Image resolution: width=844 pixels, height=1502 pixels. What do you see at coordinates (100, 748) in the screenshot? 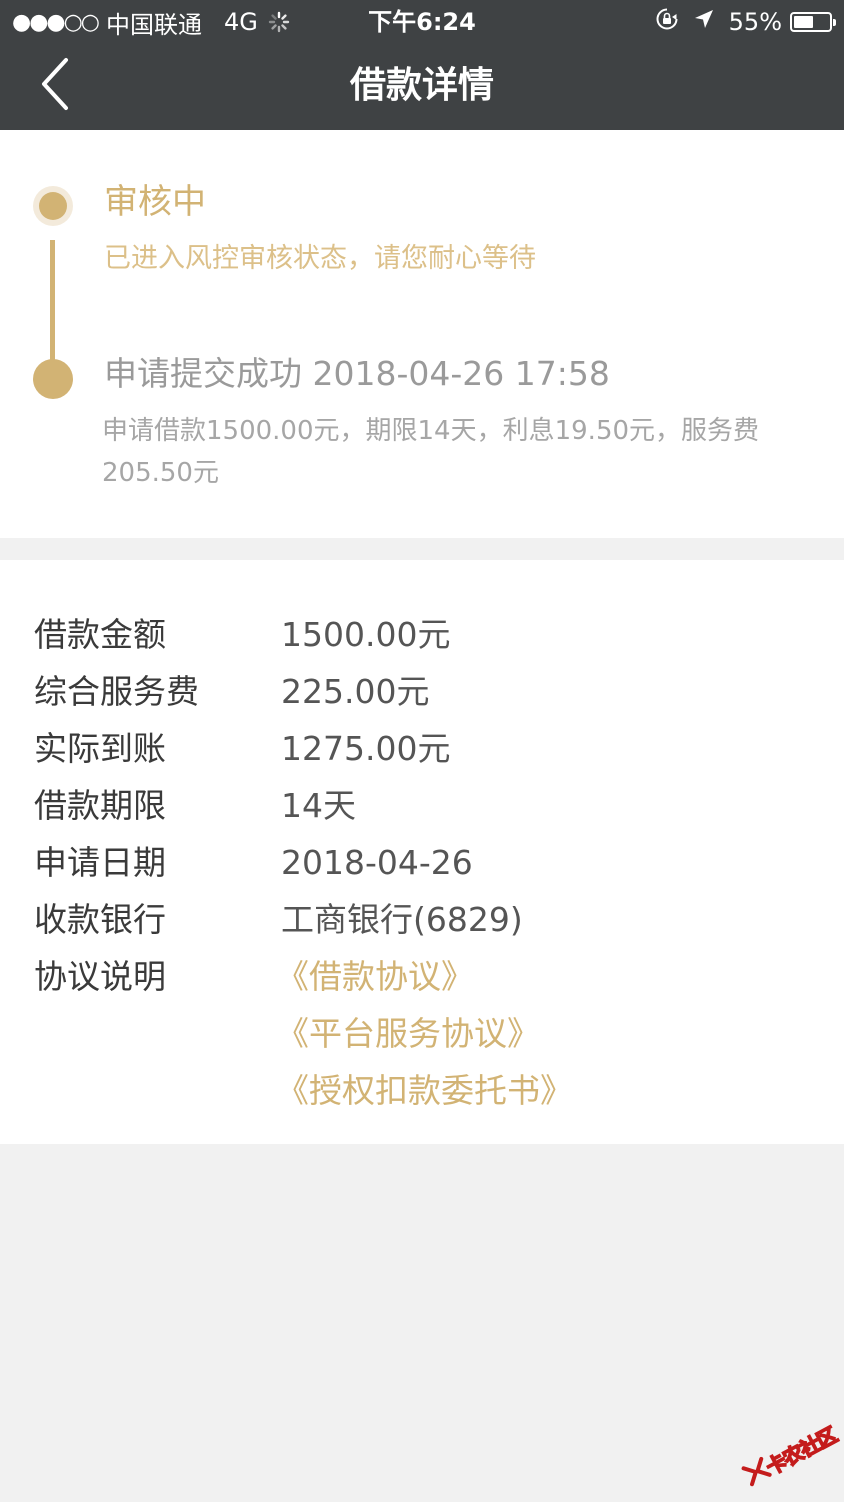
I see `detail-label: 实际到账` at bounding box center [100, 748].